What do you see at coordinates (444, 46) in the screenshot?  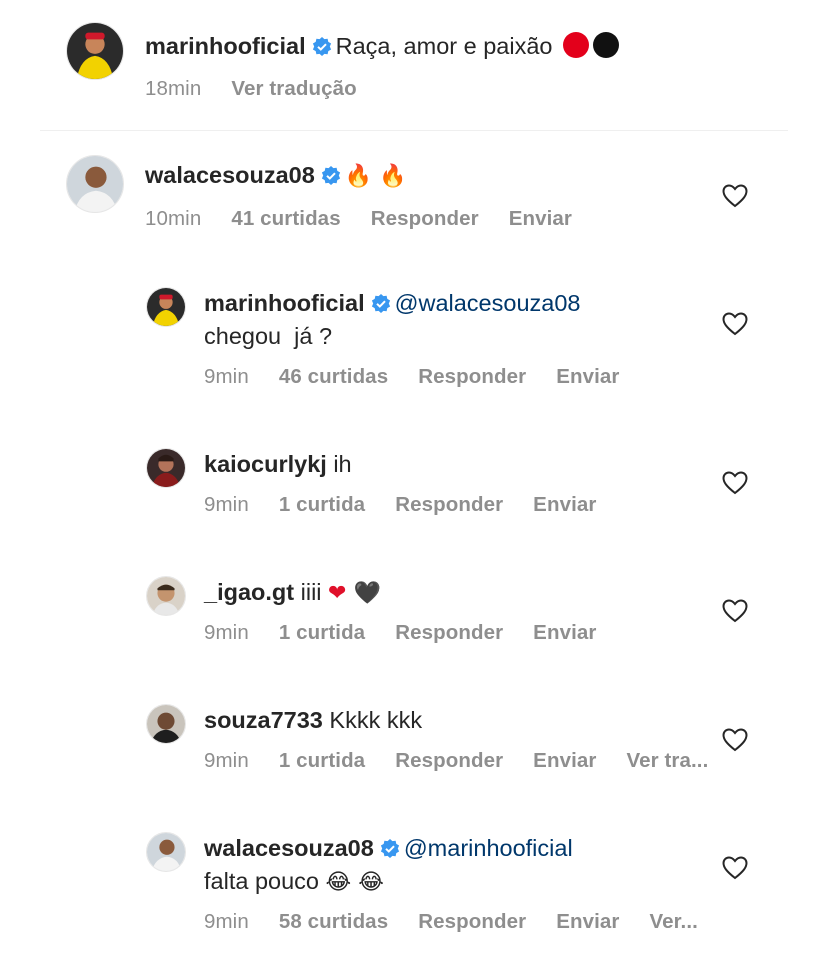 I see `caption-message: Raça, amor e paixão` at bounding box center [444, 46].